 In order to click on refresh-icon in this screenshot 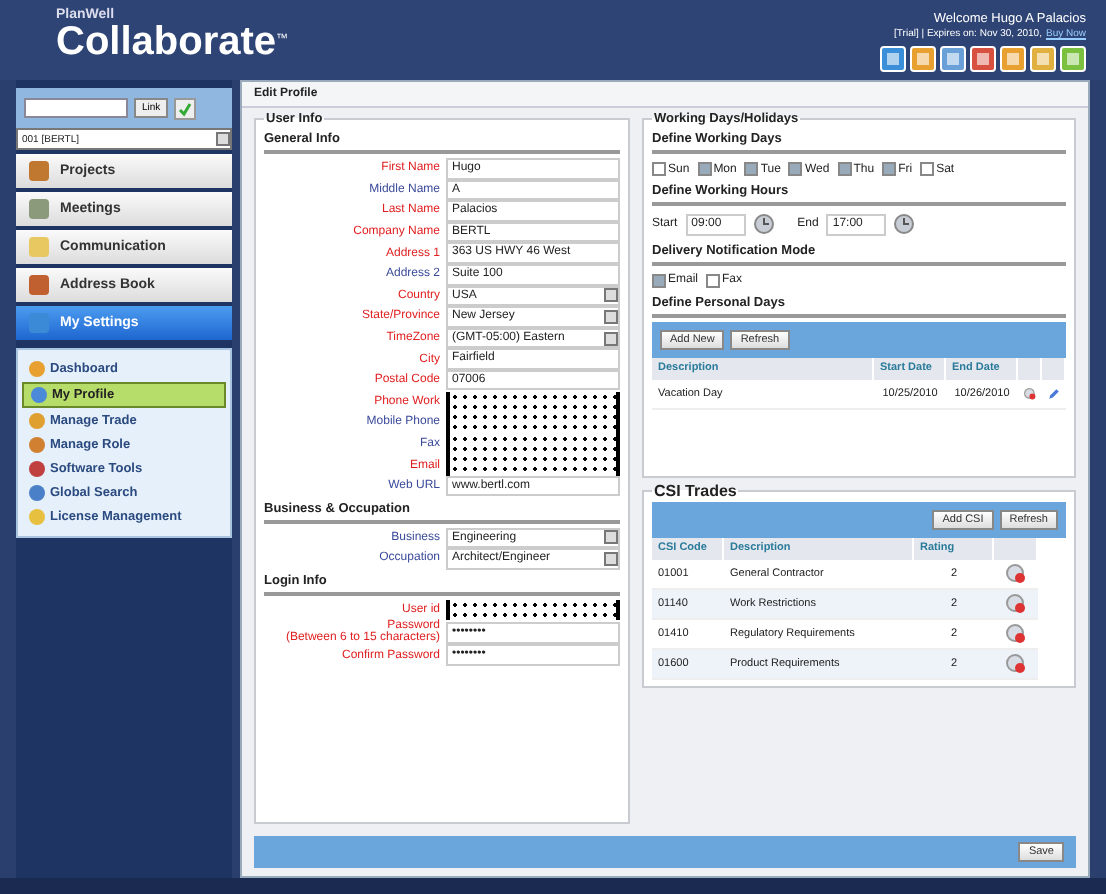, I will do `click(185, 108)`.